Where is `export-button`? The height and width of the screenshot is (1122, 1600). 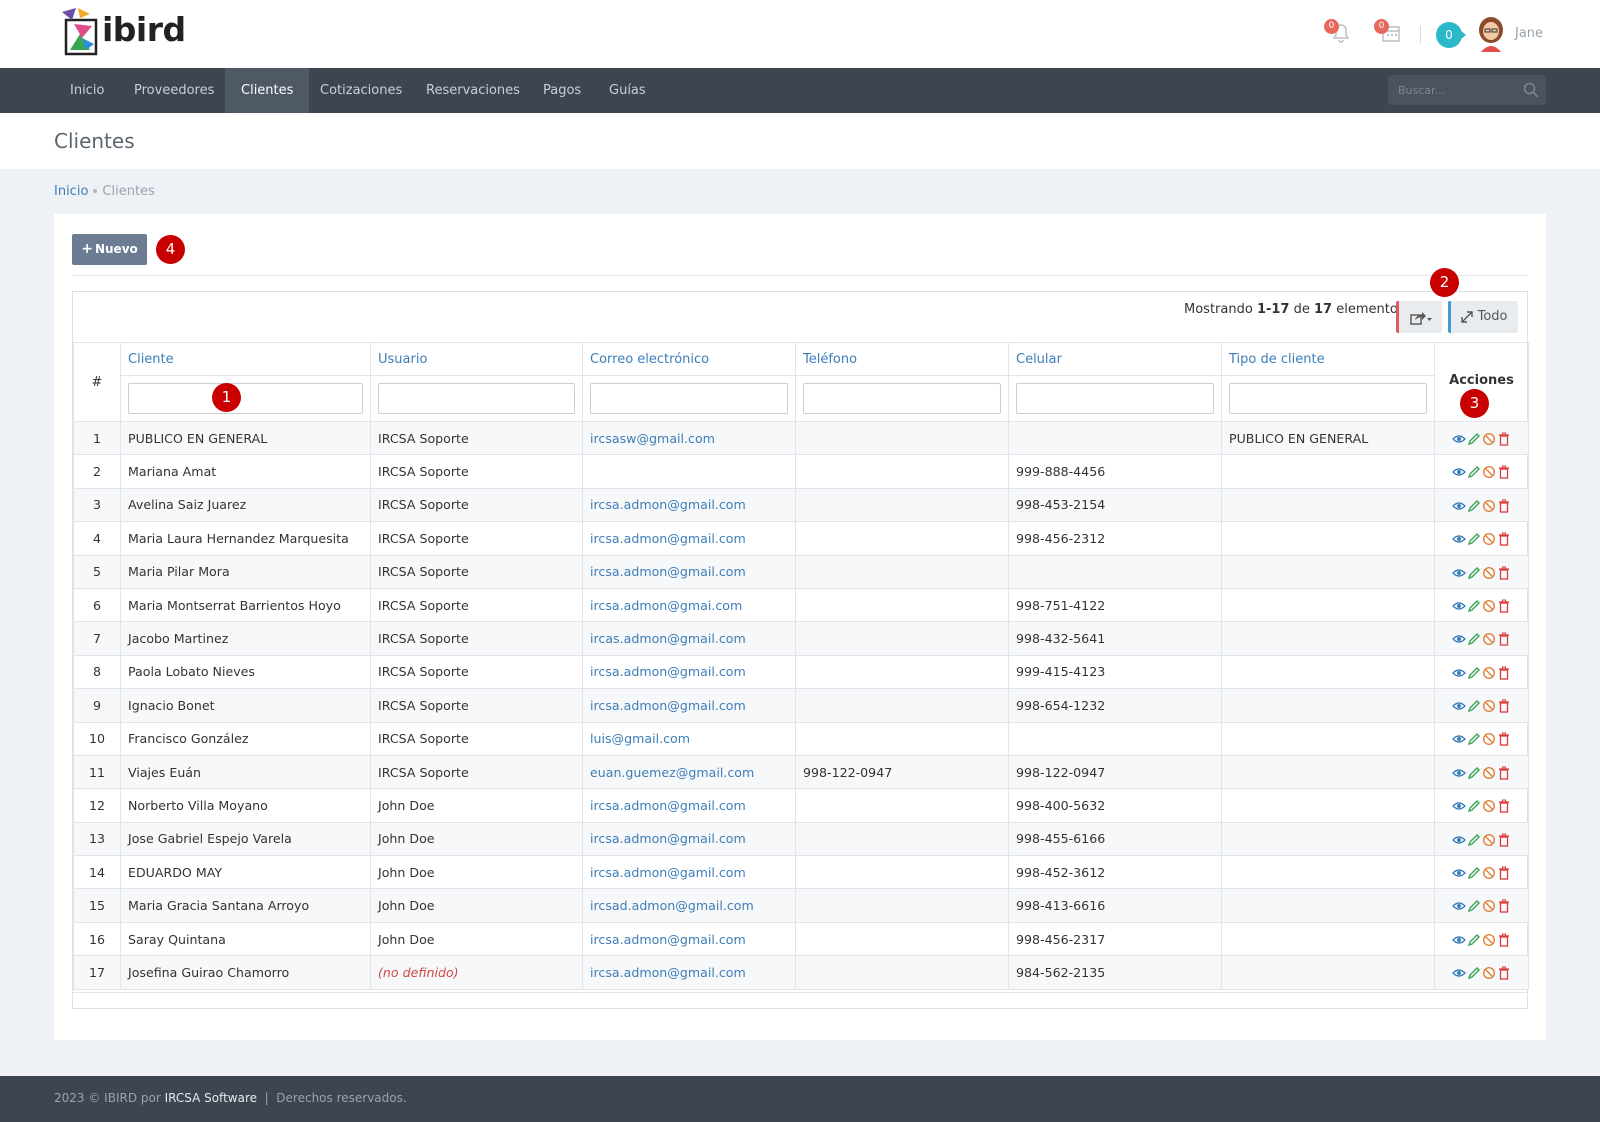 export-button is located at coordinates (1419, 317).